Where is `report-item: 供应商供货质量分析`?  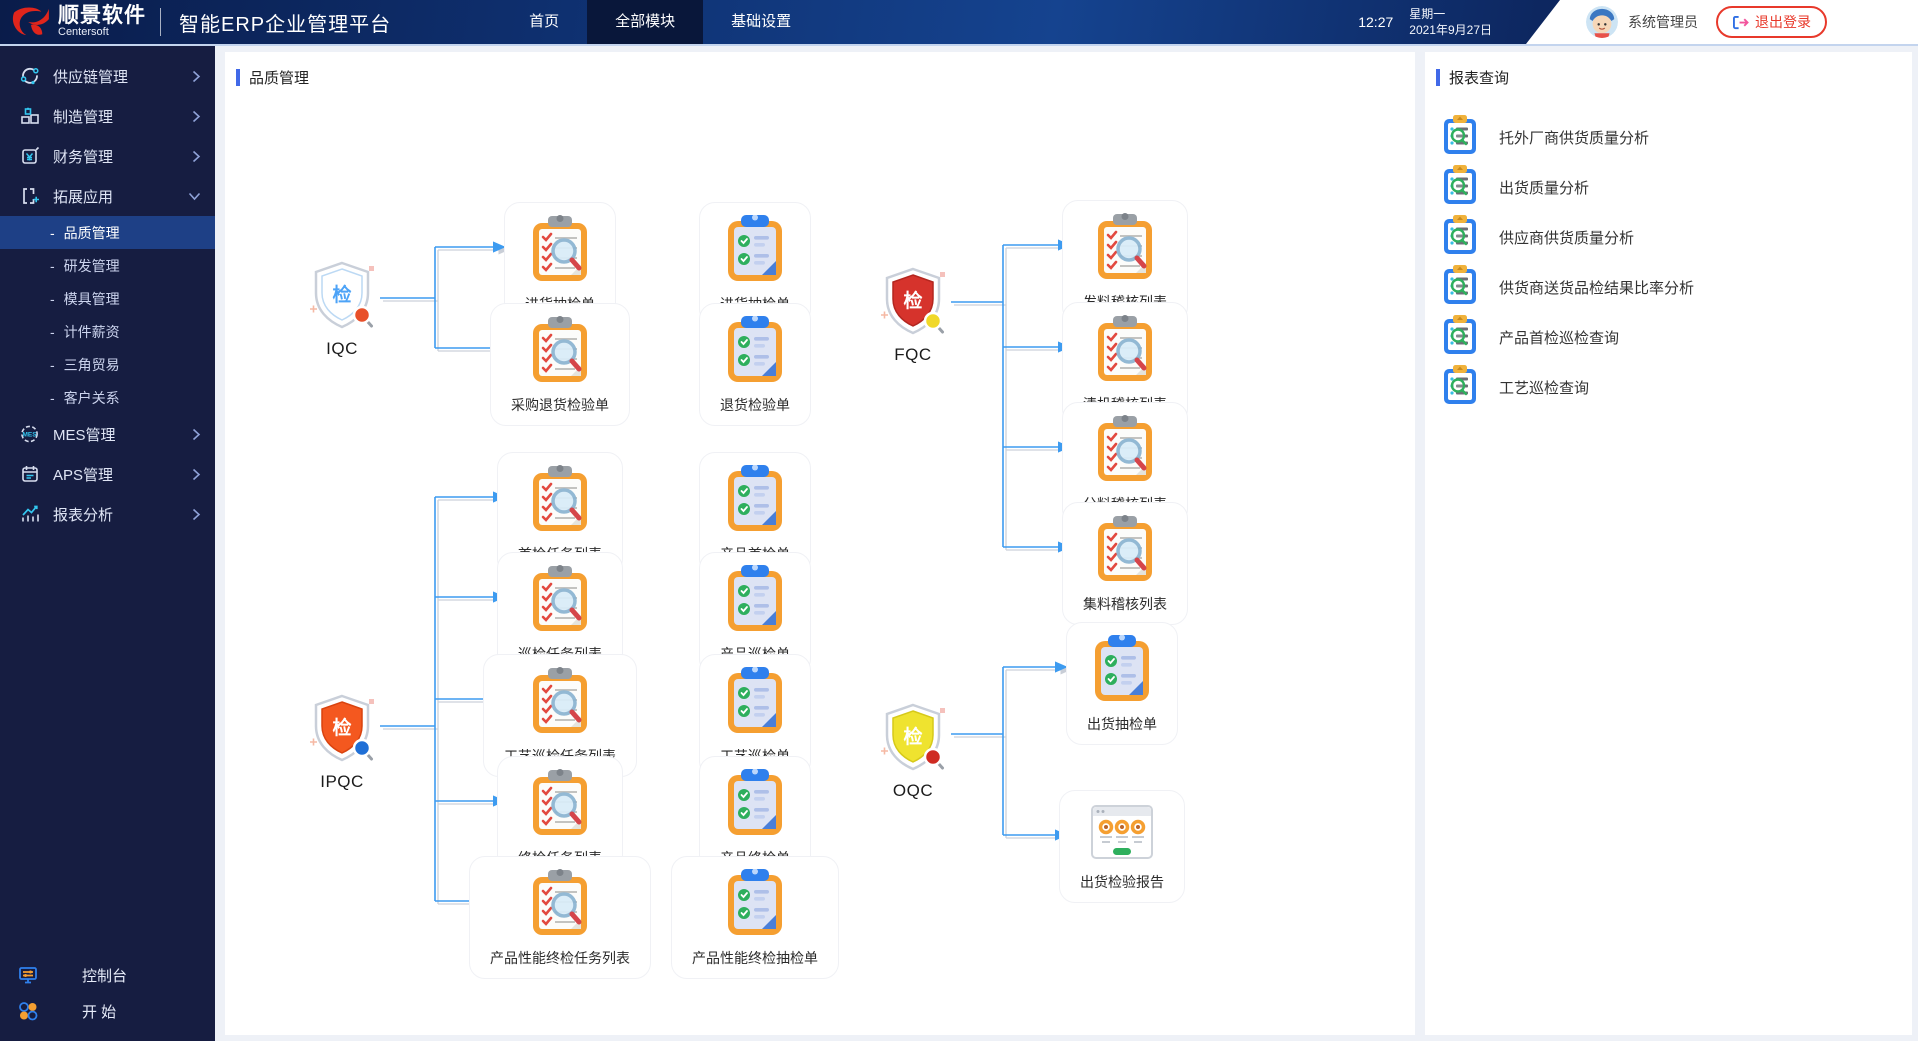
report-item: 供应商供货质量分析 is located at coordinates (1671, 237).